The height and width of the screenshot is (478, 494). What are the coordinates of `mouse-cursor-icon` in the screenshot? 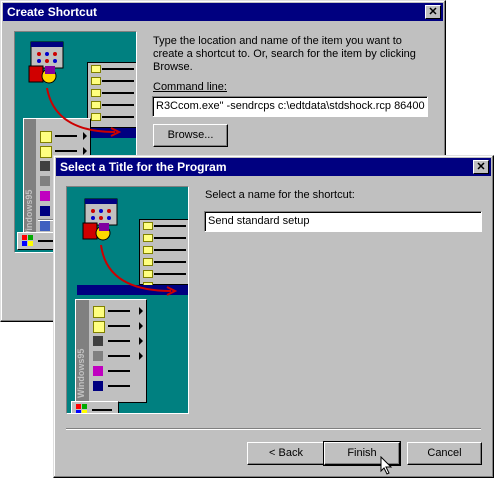 It's located at (386, 465).